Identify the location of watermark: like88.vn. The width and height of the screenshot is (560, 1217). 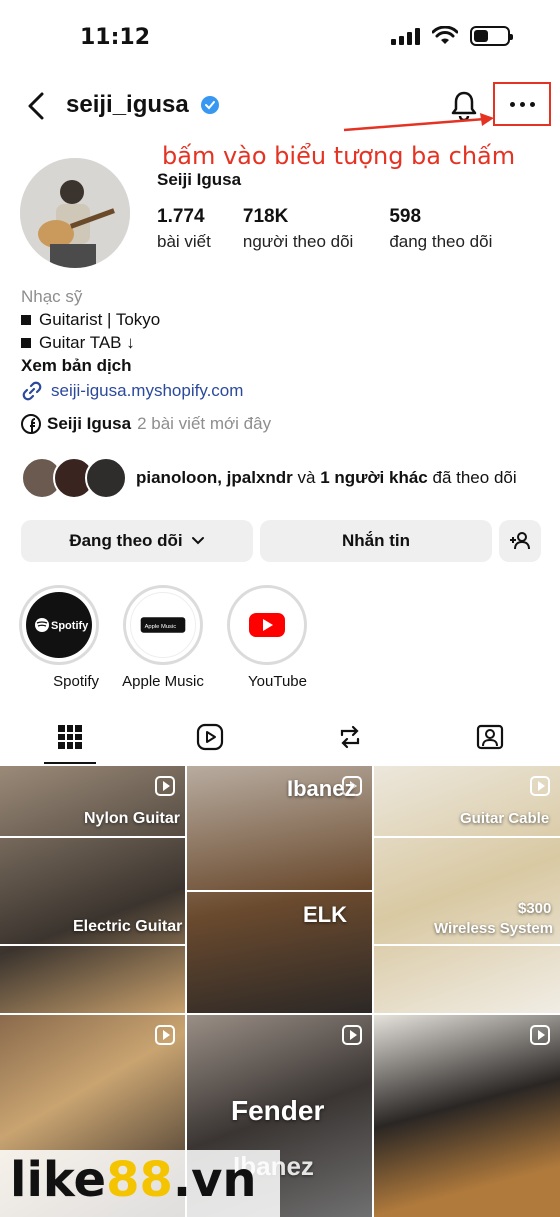
(140, 1183).